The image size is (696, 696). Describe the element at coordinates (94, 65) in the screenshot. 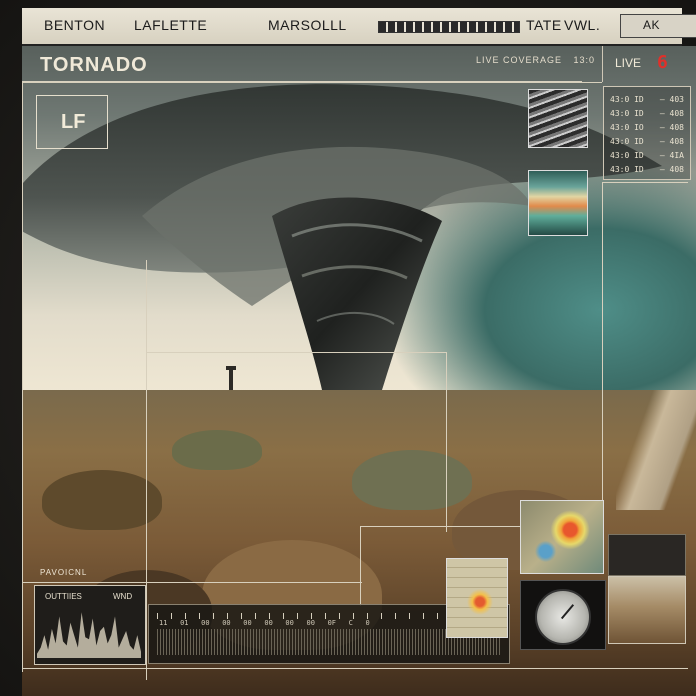

I see `page-title: TORNADO` at that location.